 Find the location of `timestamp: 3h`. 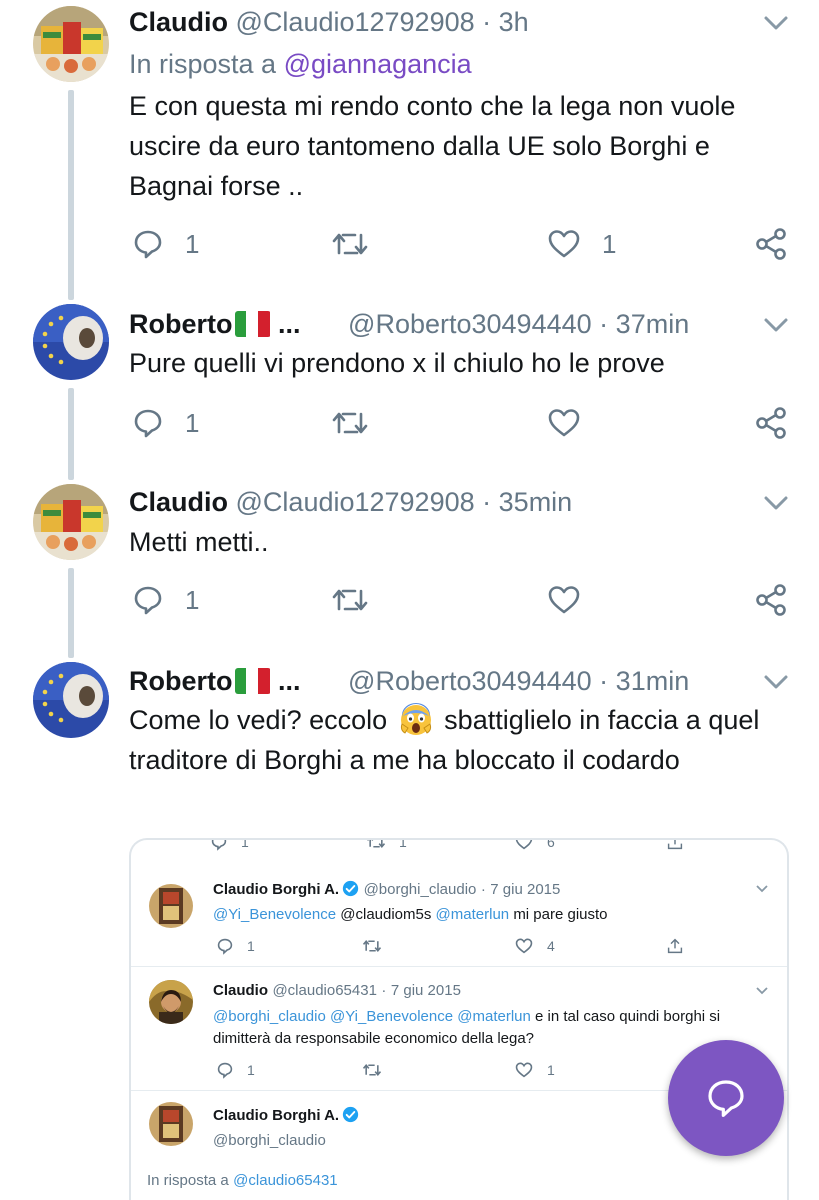

timestamp: 3h is located at coordinates (514, 22).